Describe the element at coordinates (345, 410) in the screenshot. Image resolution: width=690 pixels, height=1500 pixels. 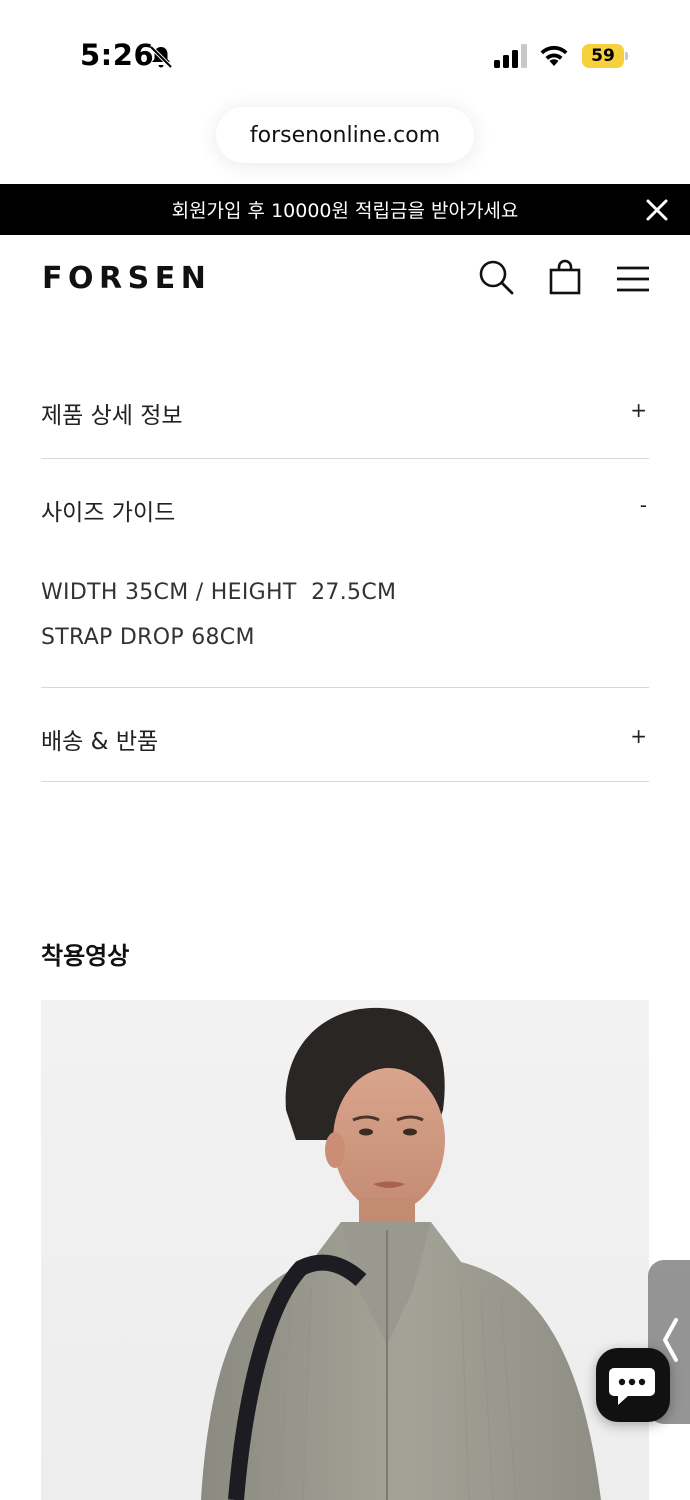
I see `accordion-item-product-details: 제품 상세 정보 +` at that location.